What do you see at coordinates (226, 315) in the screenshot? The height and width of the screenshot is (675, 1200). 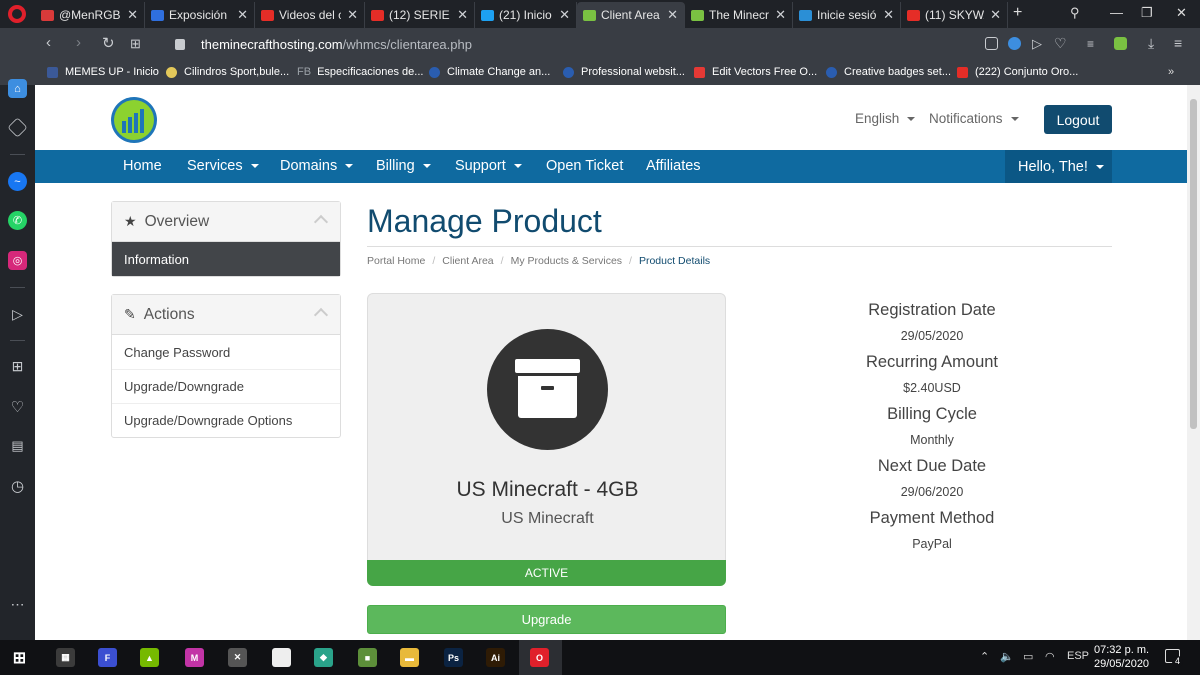 I see `actions-panel-header: ✎ Actions` at bounding box center [226, 315].